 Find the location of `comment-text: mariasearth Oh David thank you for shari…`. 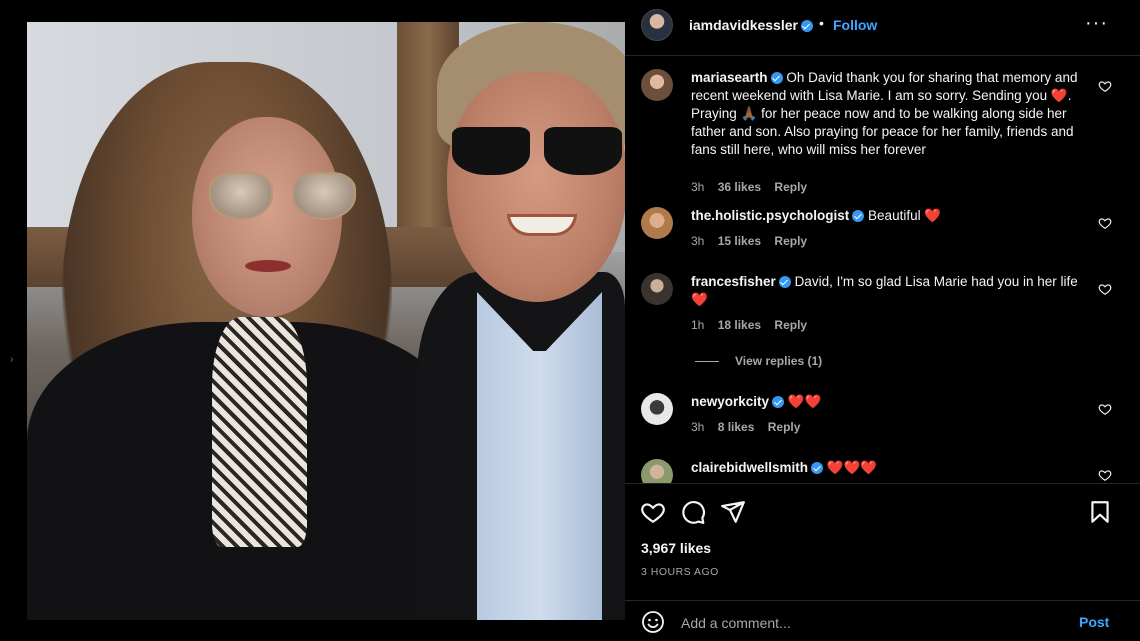

comment-text: mariasearth Oh David thank you for shari… is located at coordinates (888, 114).